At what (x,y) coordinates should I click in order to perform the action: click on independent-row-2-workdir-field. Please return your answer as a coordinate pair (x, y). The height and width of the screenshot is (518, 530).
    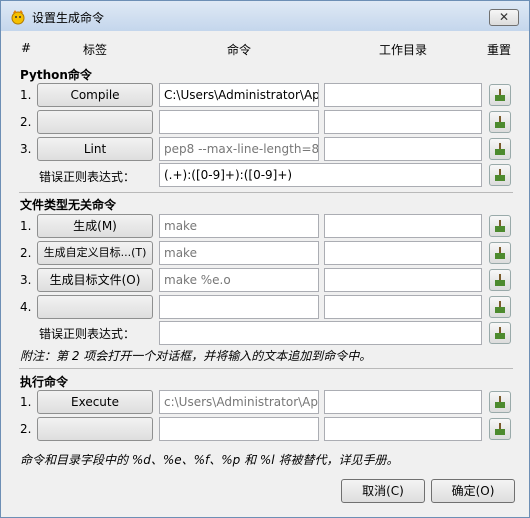
    Looking at the image, I should click on (403, 253).